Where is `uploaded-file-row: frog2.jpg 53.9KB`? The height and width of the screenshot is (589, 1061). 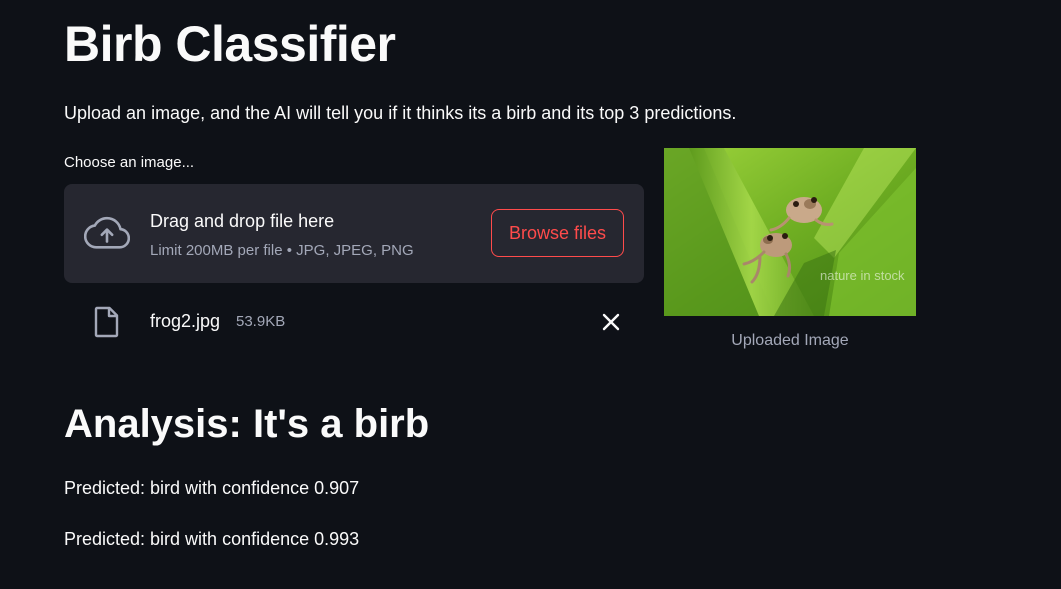
uploaded-file-row: frog2.jpg 53.9KB is located at coordinates (354, 322).